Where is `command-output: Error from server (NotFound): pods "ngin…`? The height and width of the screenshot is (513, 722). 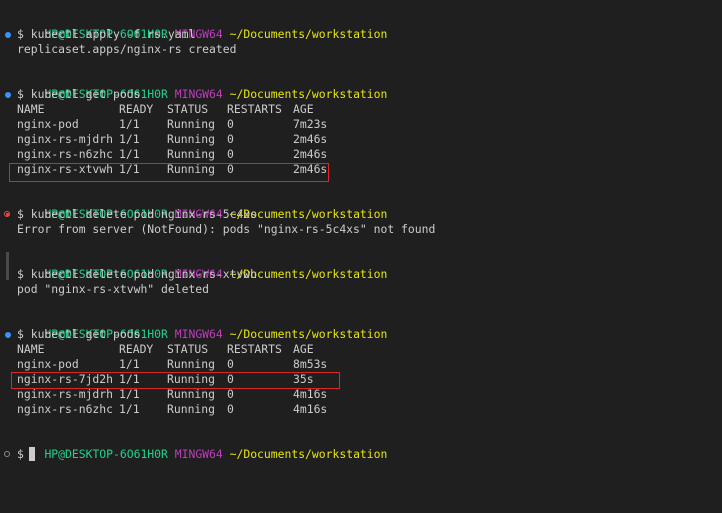 command-output: Error from server (NotFound): pods "ngin… is located at coordinates (226, 229).